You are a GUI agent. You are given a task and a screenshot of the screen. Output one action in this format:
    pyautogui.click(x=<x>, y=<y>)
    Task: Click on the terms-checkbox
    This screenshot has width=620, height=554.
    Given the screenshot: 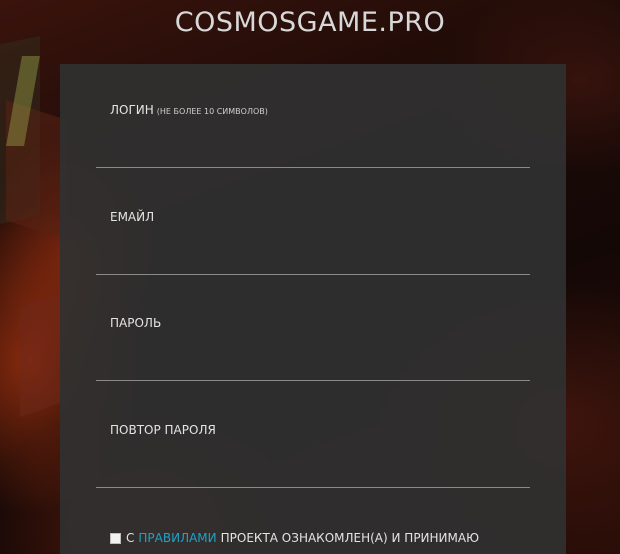 What is the action you would take?
    pyautogui.click(x=115, y=538)
    